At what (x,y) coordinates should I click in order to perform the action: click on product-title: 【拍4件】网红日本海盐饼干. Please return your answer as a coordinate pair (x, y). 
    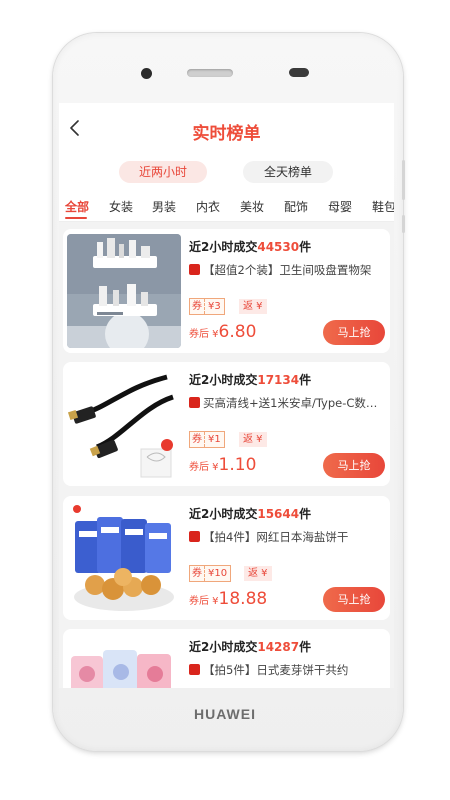
    Looking at the image, I should click on (285, 537).